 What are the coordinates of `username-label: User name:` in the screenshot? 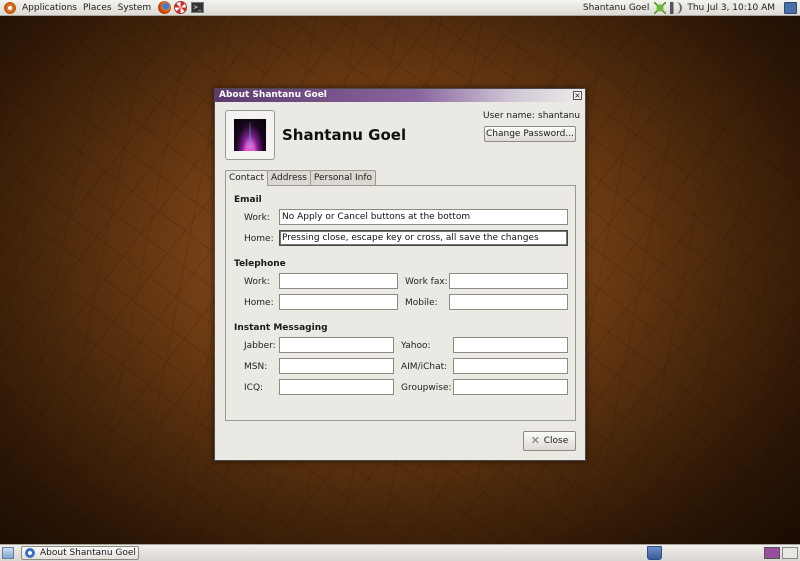 It's located at (509, 116).